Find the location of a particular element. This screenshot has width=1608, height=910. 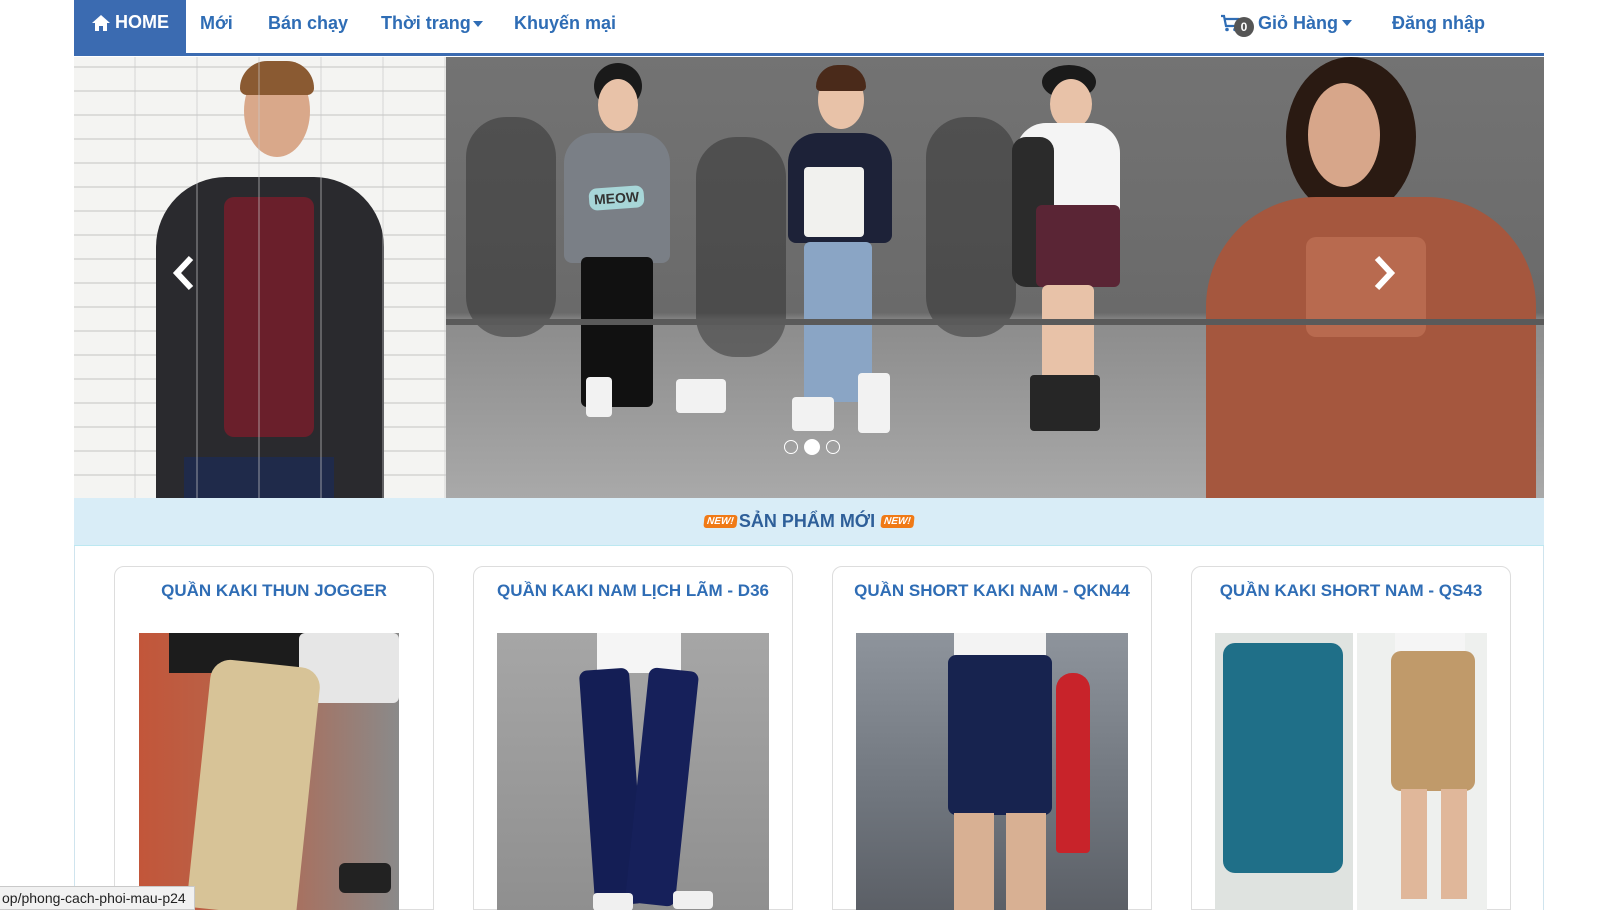

nav-khuyen-mai: Khuyến mại is located at coordinates (565, 26).